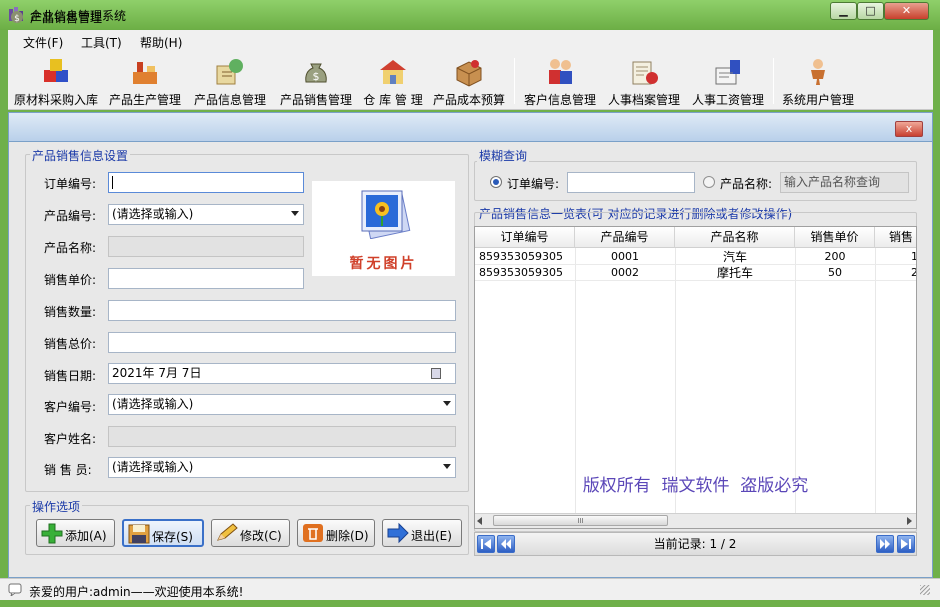 Image resolution: width=940 pixels, height=607 pixels. I want to click on app-titlebar, so click(470, 15).